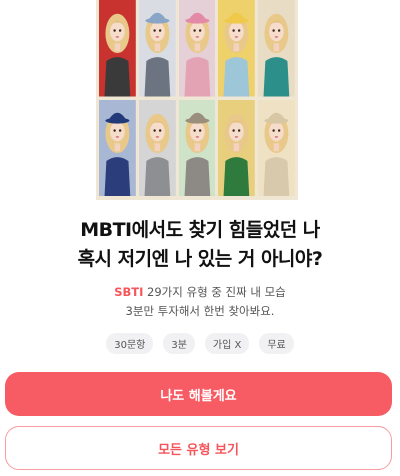 This screenshot has width=400, height=476. I want to click on headline-line2: 혹시 저기엔 나 있는 거 아니야?, so click(200, 259).